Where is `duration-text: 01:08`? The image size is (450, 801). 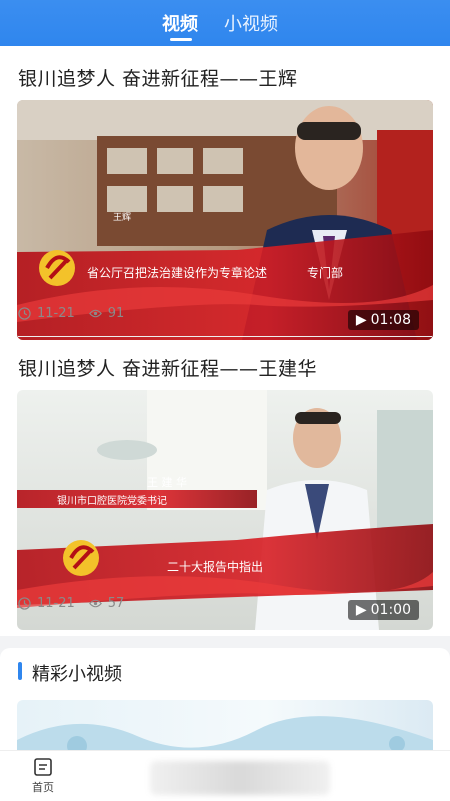
duration-text: 01:08 is located at coordinates (390, 320).